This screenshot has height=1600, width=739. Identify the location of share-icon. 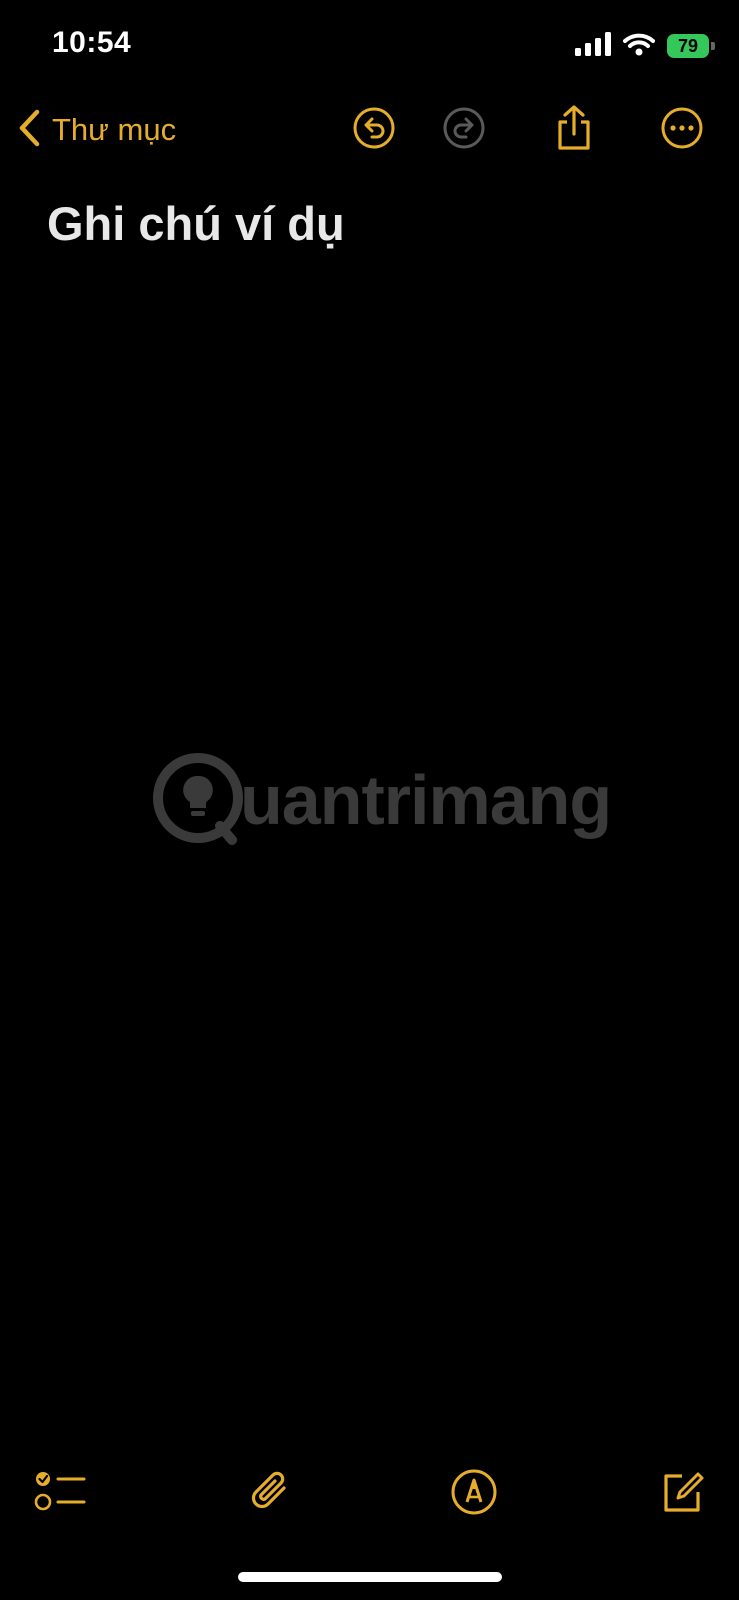
(574, 130).